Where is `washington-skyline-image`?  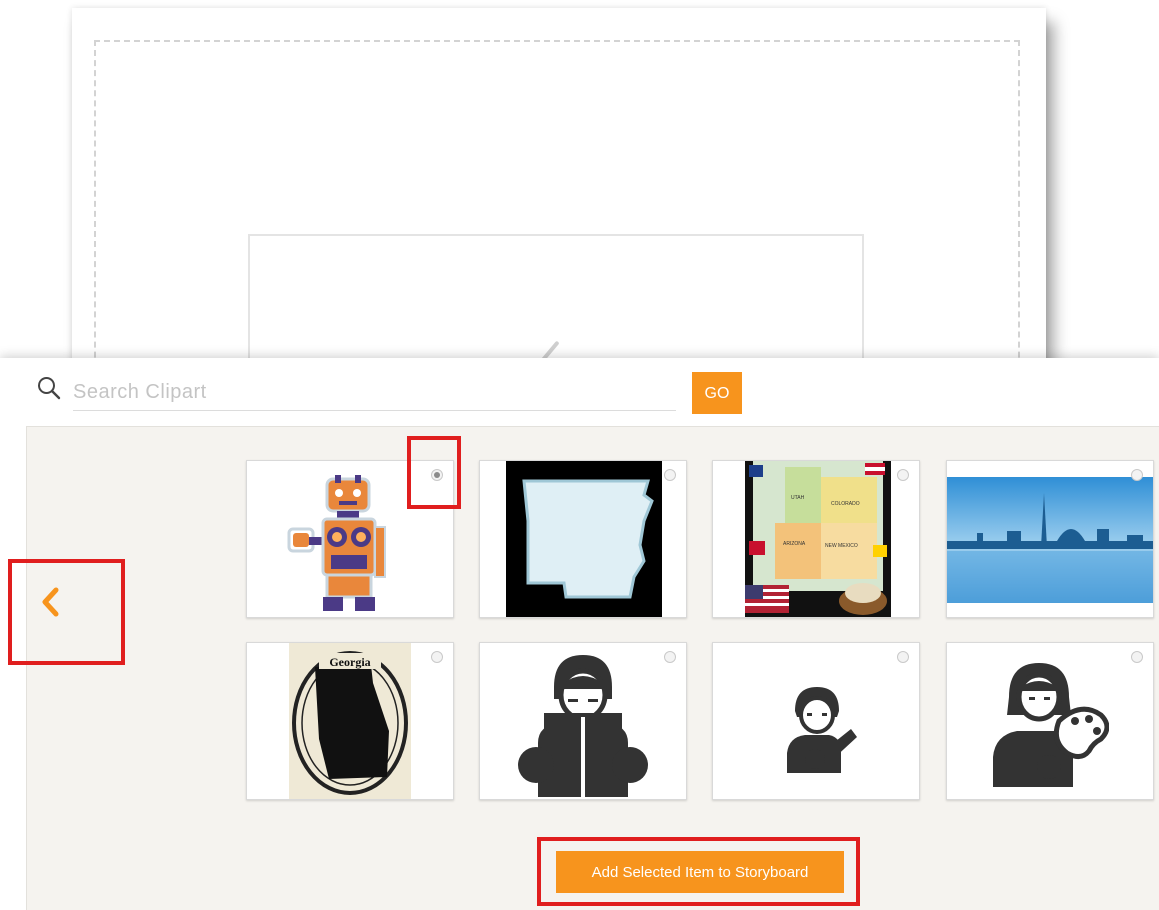 washington-skyline-image is located at coordinates (1050, 540).